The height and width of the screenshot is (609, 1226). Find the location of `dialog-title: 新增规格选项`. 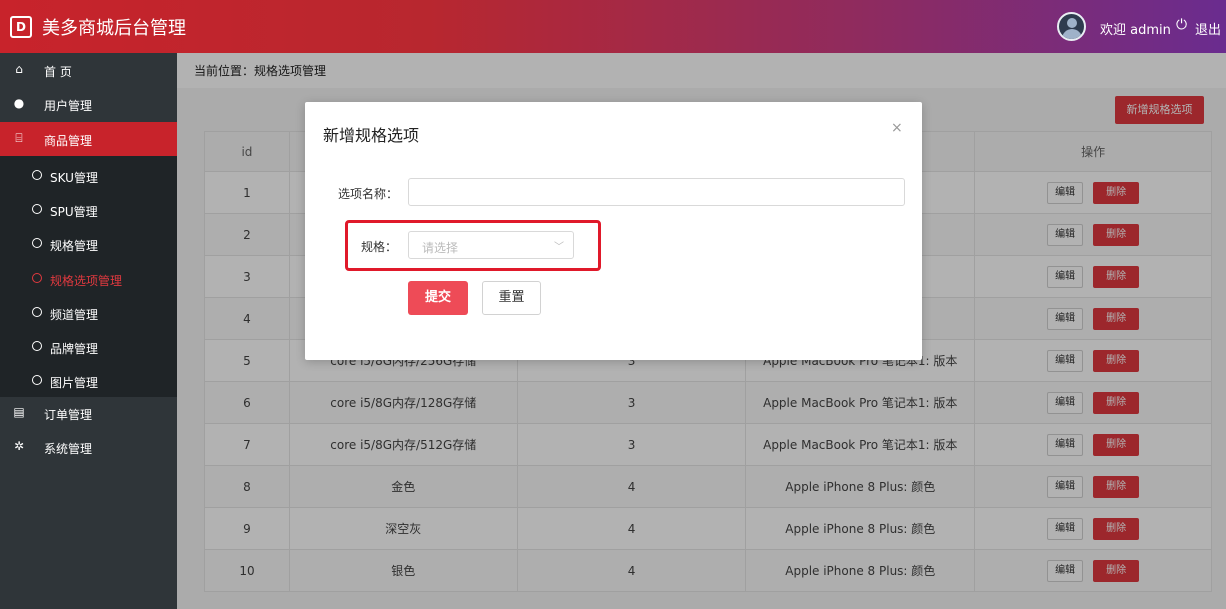

dialog-title: 新增规格选项 is located at coordinates (371, 135).